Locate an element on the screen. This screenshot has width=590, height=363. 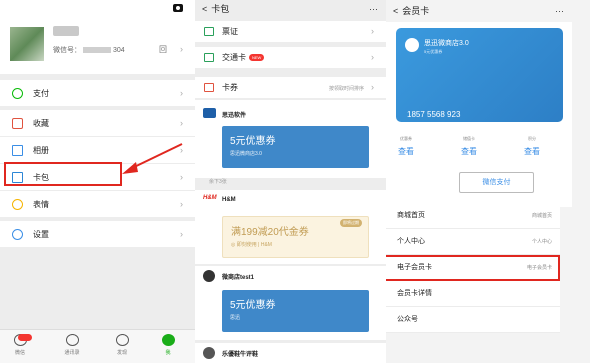
coupon-merchant: 思迅微商店3.0 is located at coordinates (246, 154).